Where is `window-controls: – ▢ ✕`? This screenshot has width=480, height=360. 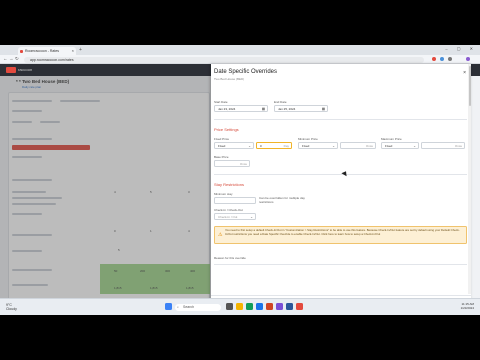
window-controls: – ▢ ✕ is located at coordinates (461, 48).